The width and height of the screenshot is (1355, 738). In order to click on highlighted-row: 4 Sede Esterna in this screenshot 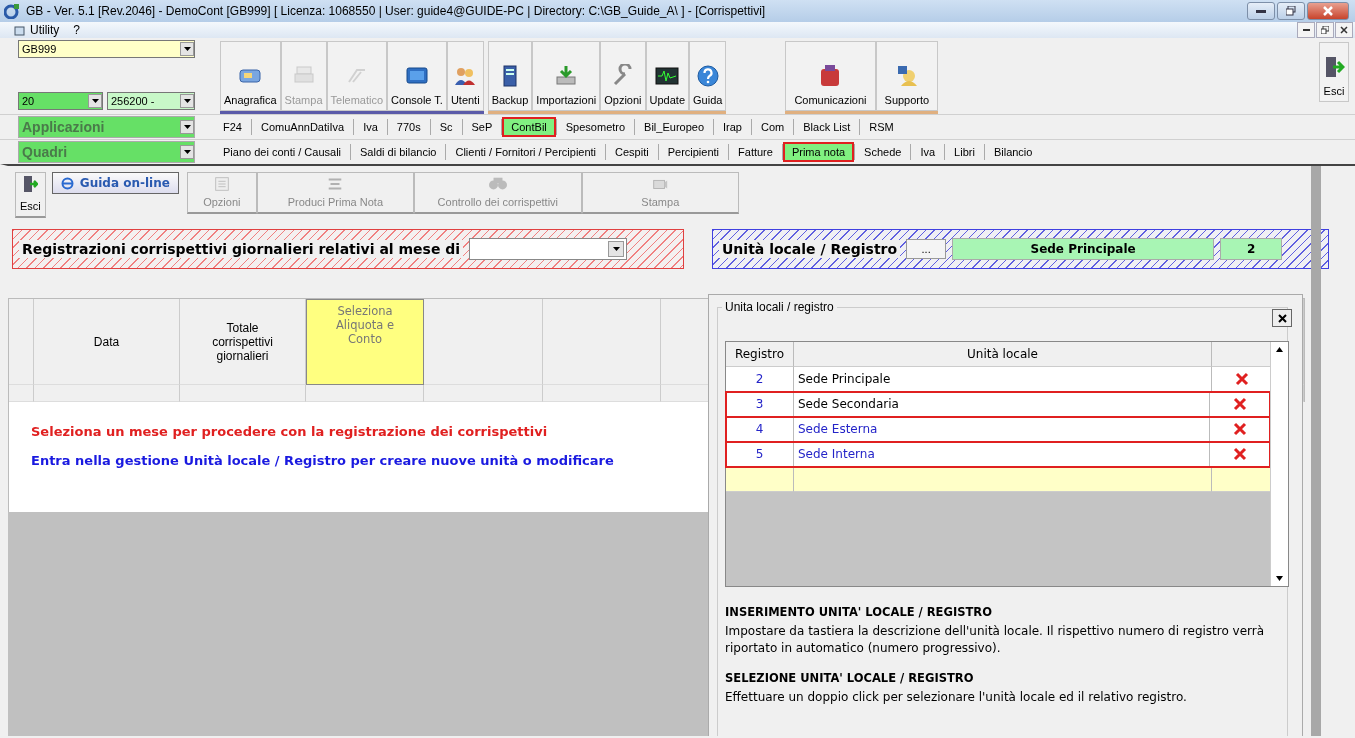, I will do `click(998, 429)`.